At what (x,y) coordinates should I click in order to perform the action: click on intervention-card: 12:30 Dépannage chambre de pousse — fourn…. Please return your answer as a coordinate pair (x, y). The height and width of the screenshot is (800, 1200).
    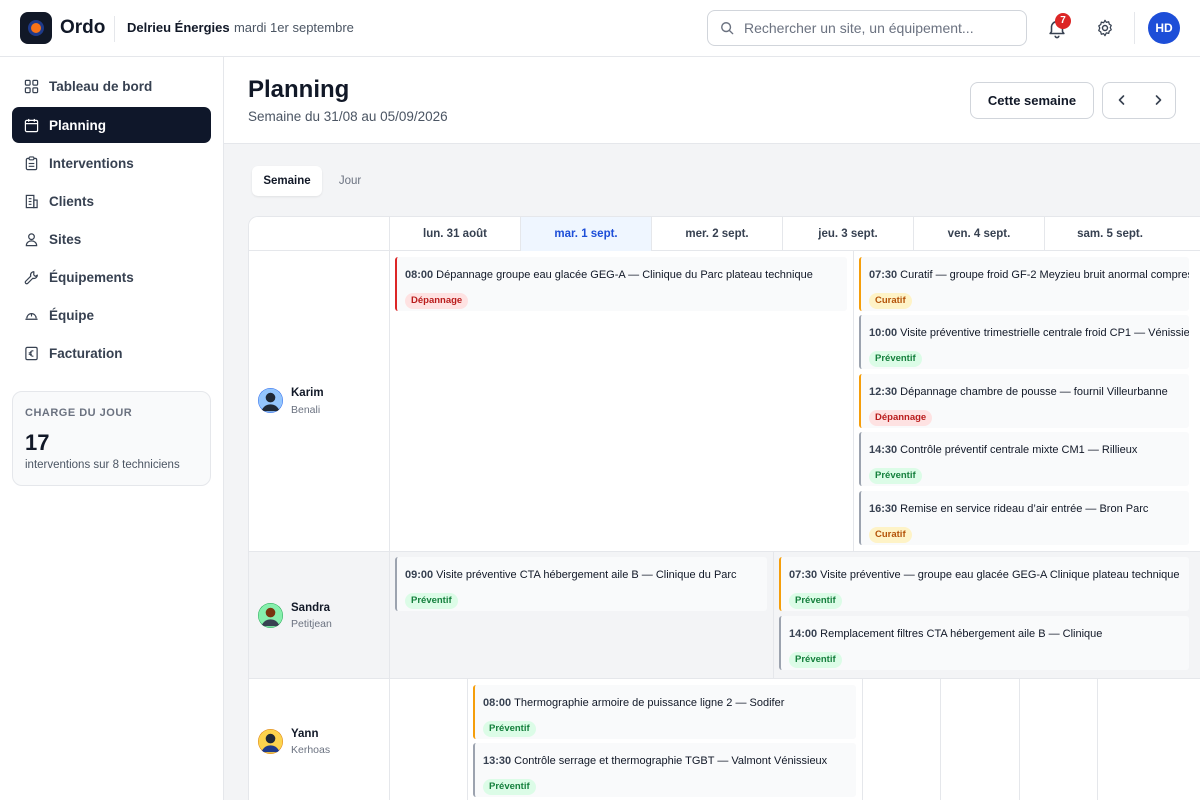
    Looking at the image, I should click on (1024, 401).